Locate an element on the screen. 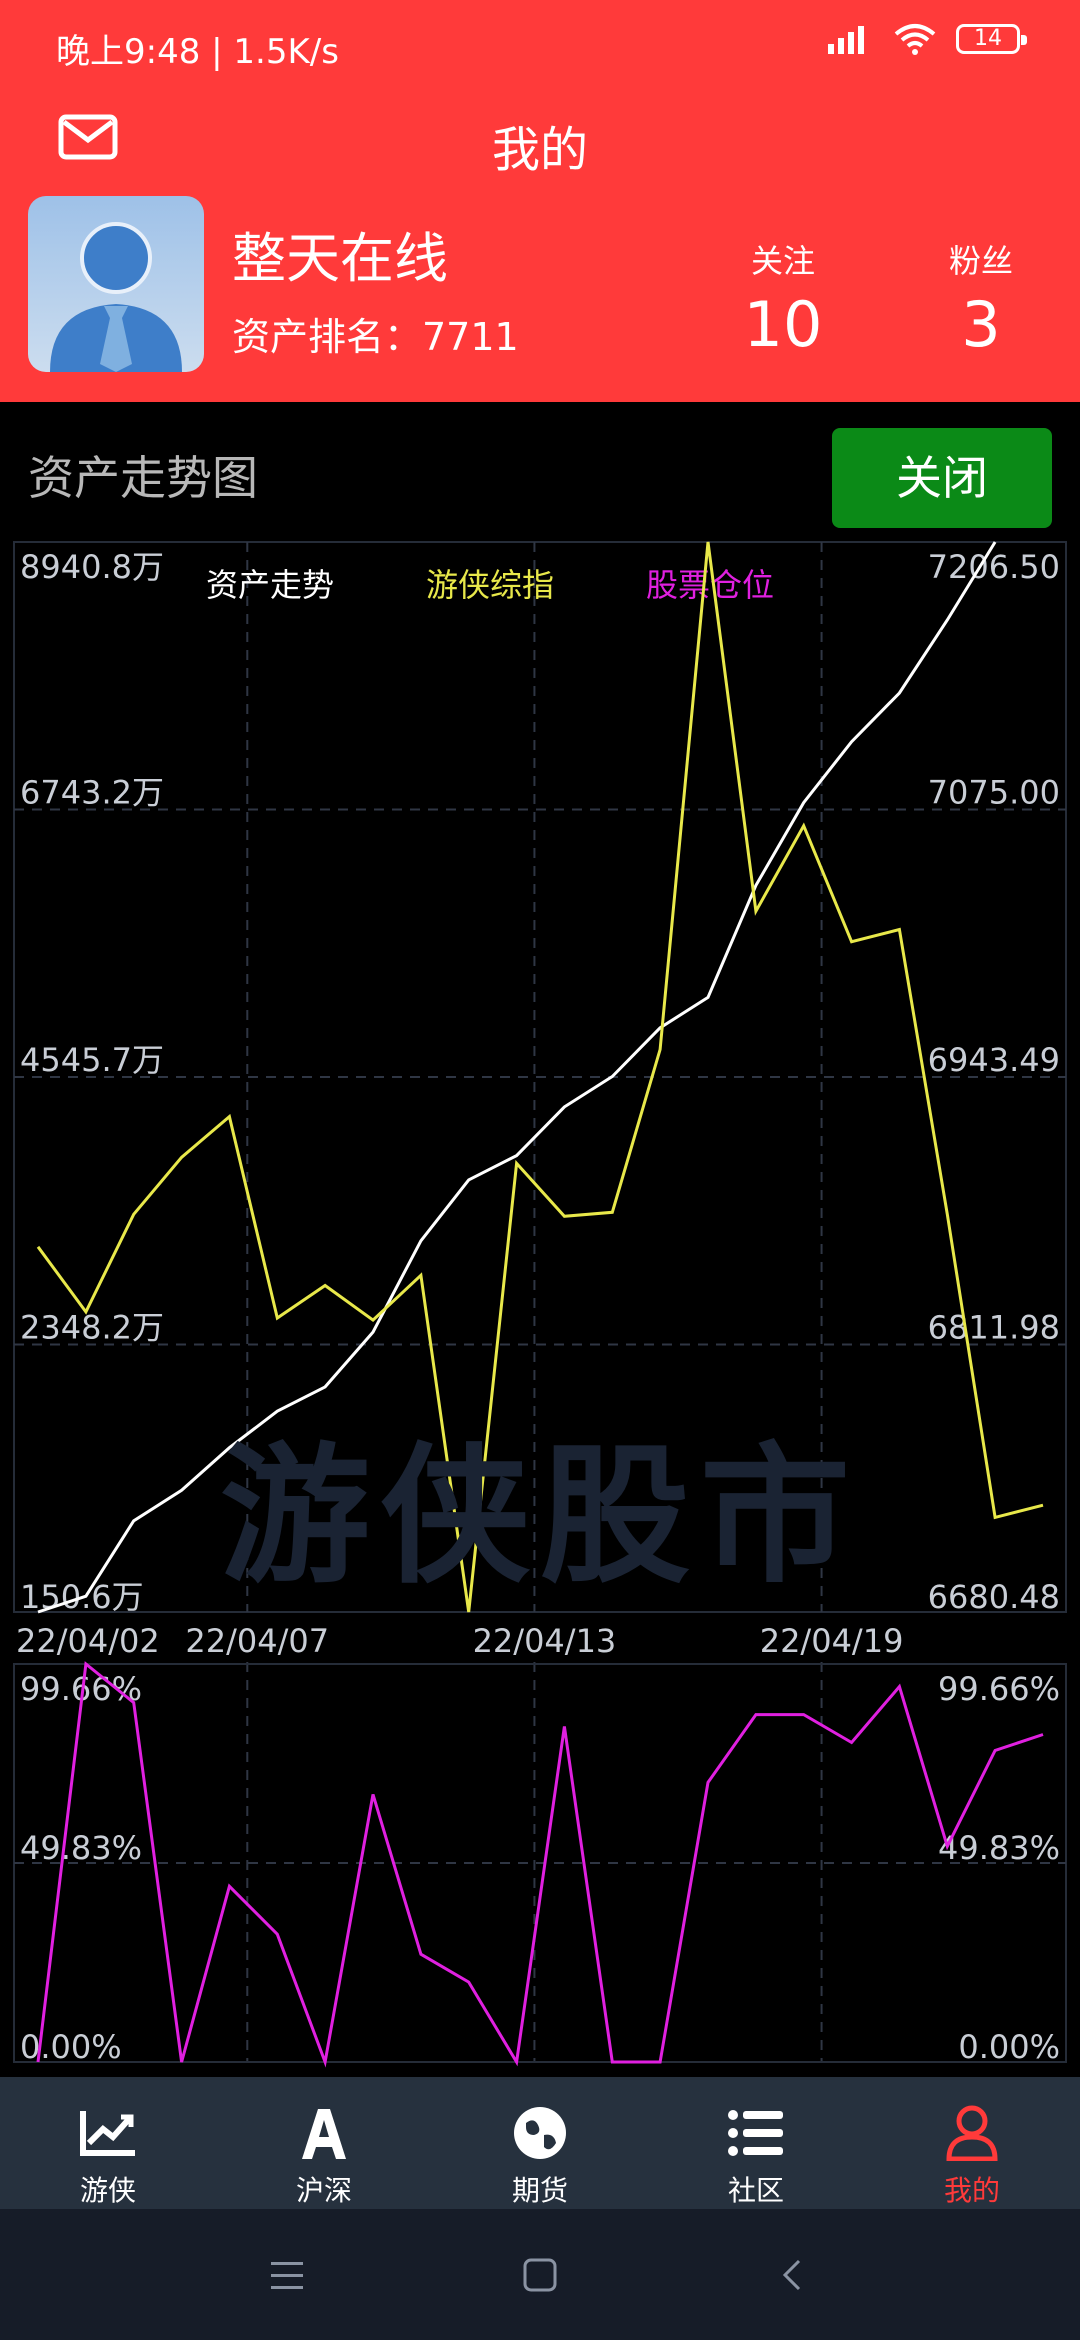 This screenshot has height=2340, width=1080. wifi-icon is located at coordinates (915, 39).